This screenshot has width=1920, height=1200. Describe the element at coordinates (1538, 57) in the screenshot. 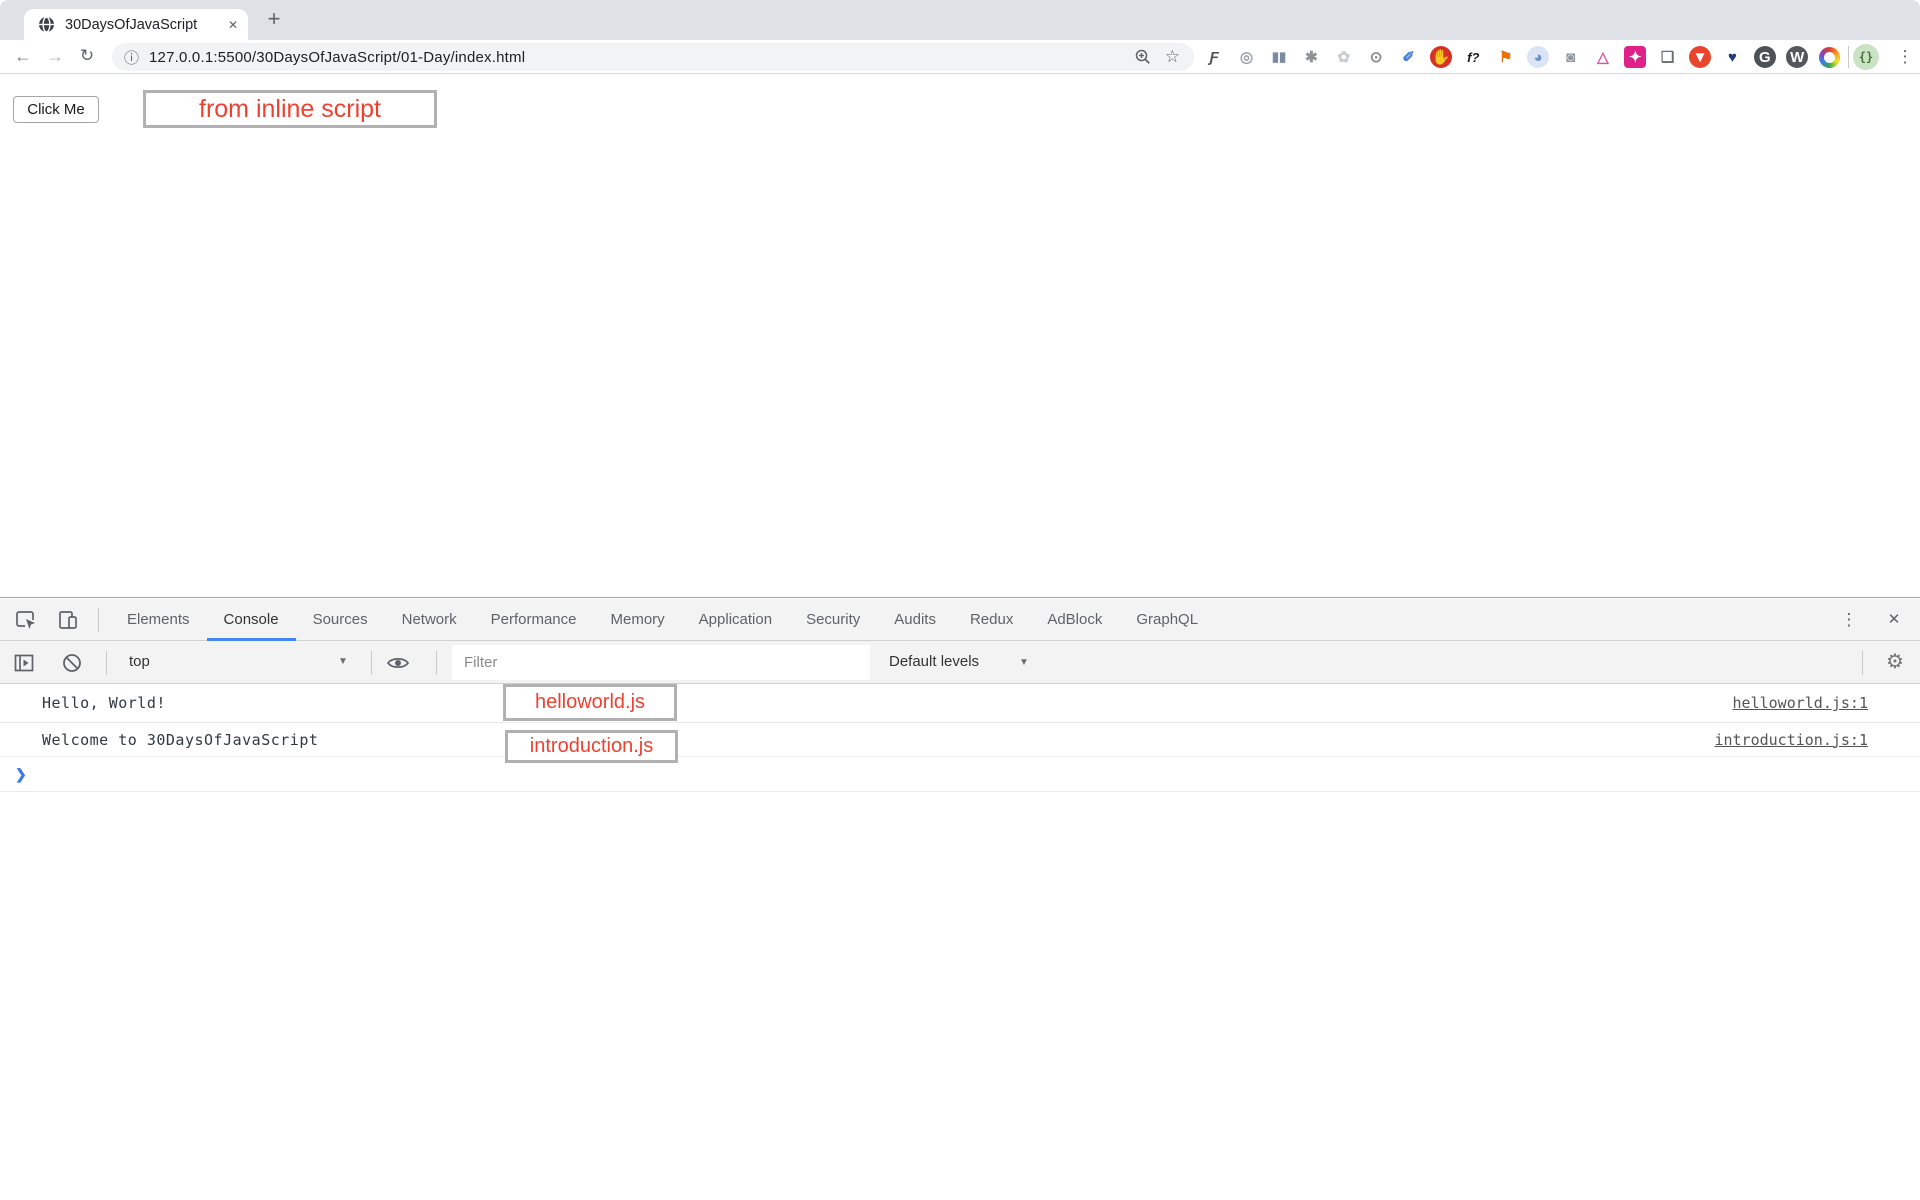

I see `blue-globe-extension-icon: ◕` at that location.